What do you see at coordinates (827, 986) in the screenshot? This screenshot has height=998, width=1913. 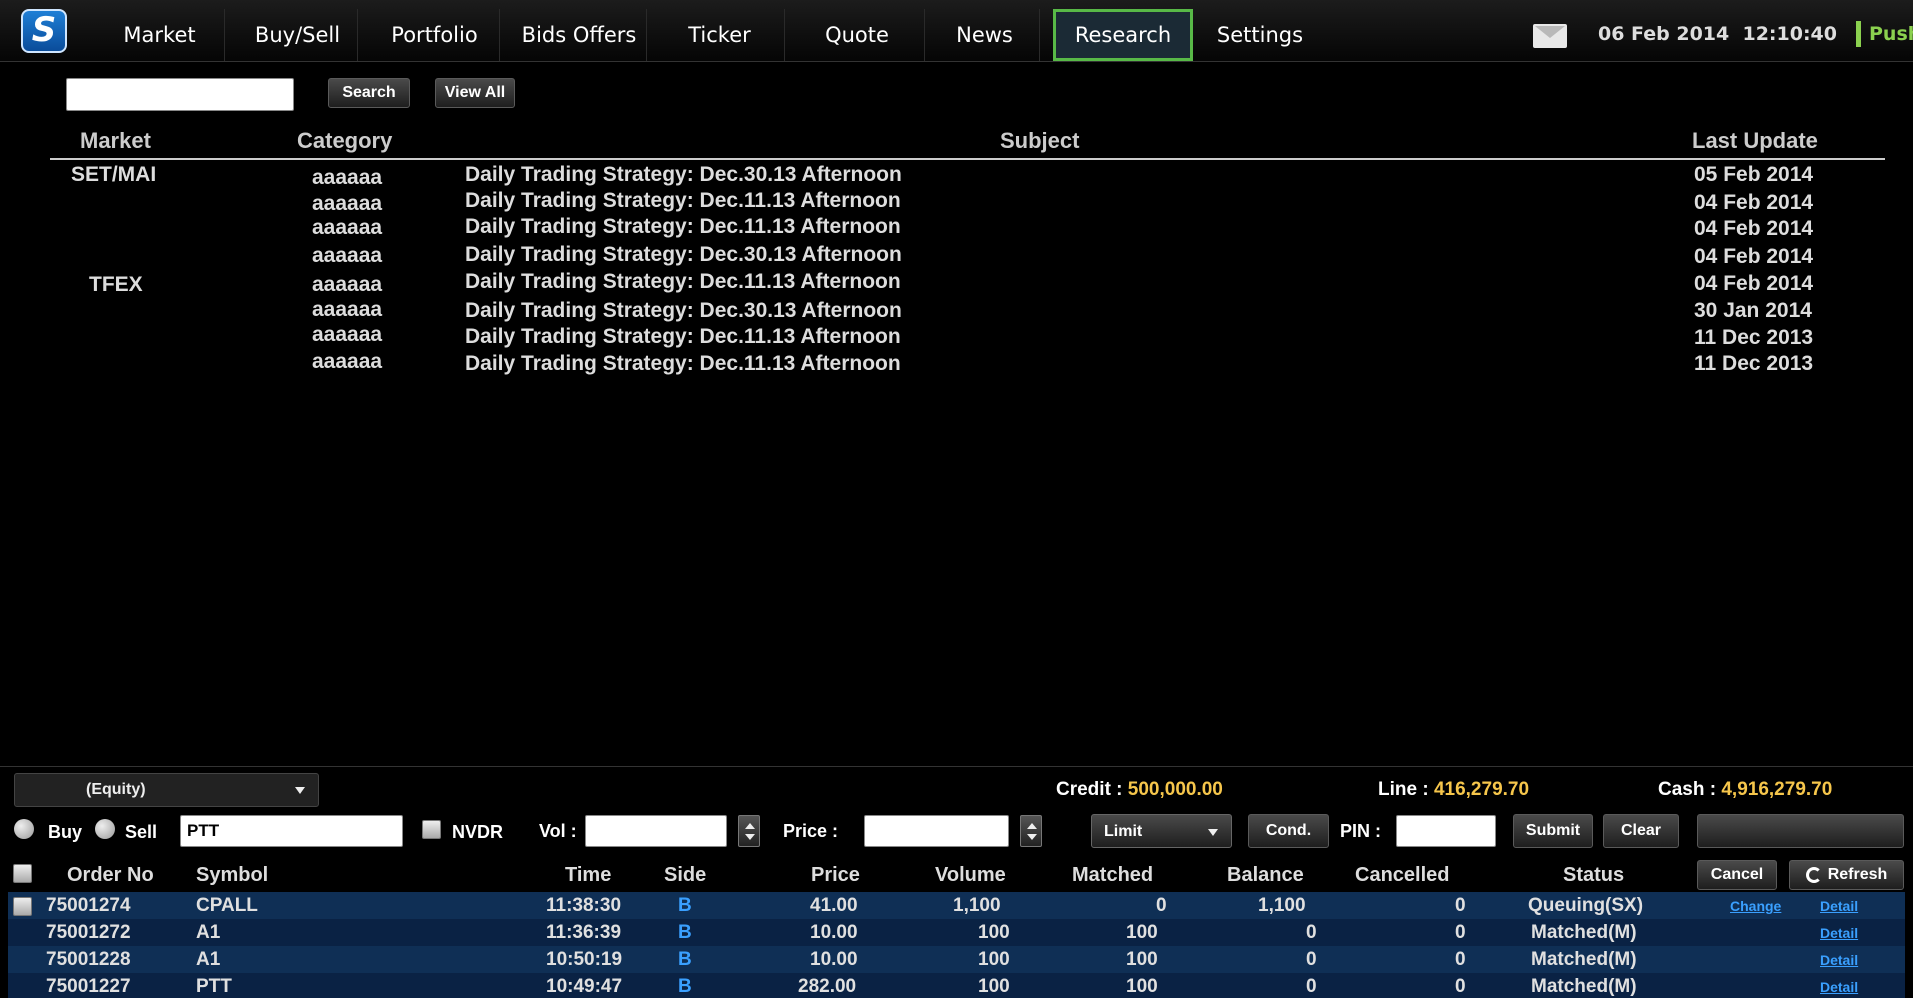 I see `order-price: 282.00` at bounding box center [827, 986].